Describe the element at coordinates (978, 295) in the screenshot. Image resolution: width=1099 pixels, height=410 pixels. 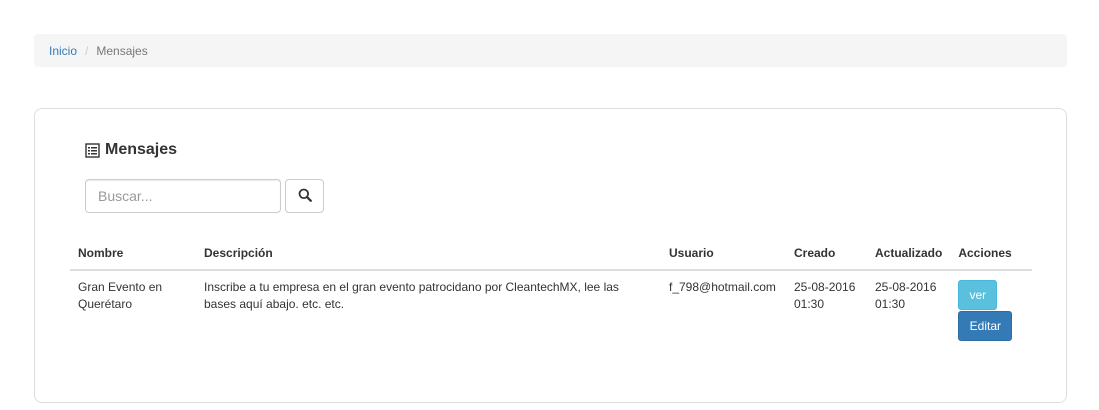
I see `ver-button: ver` at that location.